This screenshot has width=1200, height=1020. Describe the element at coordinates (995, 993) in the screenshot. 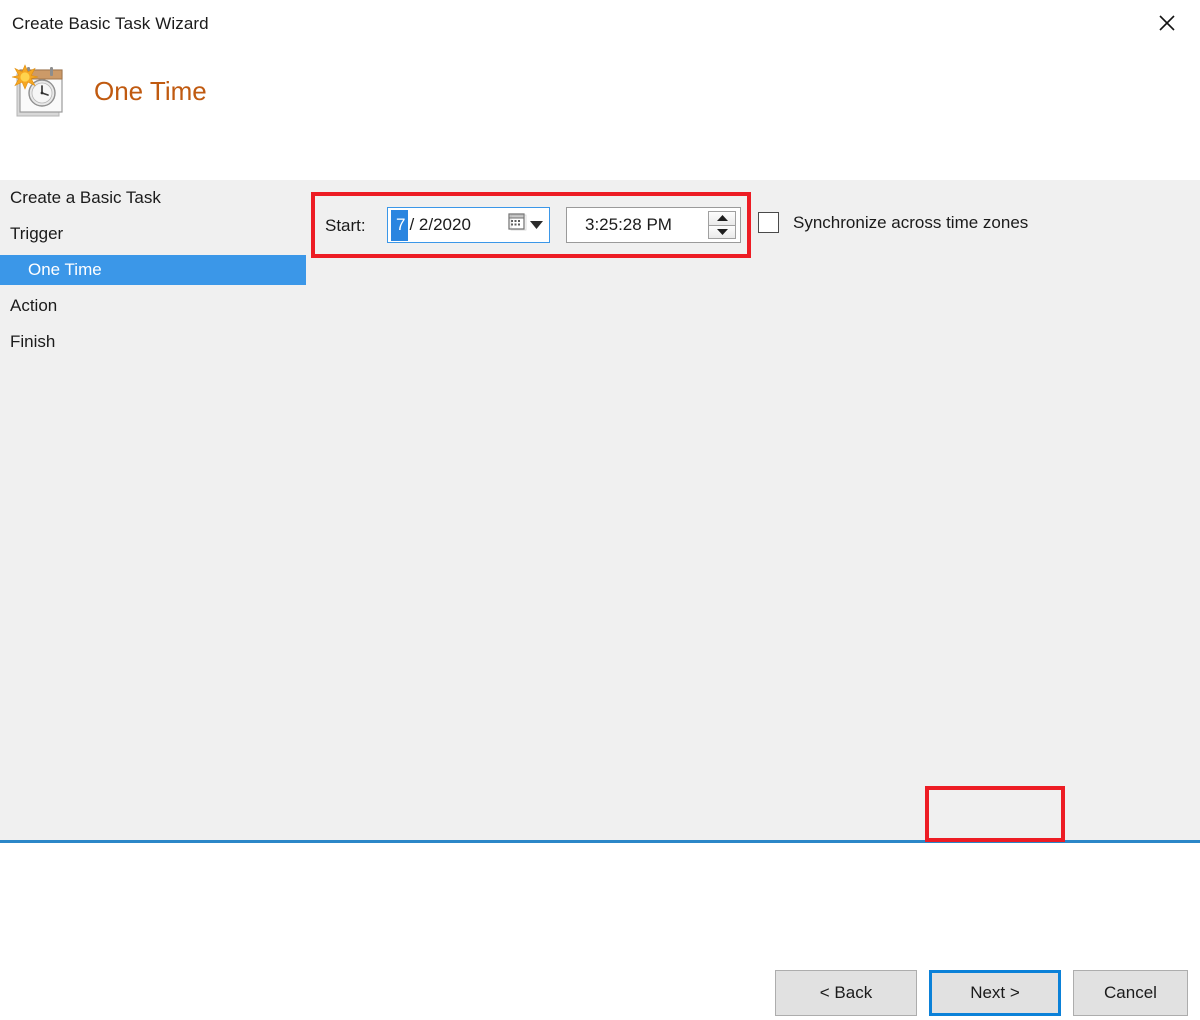

I see `next-button: Next >` at that location.